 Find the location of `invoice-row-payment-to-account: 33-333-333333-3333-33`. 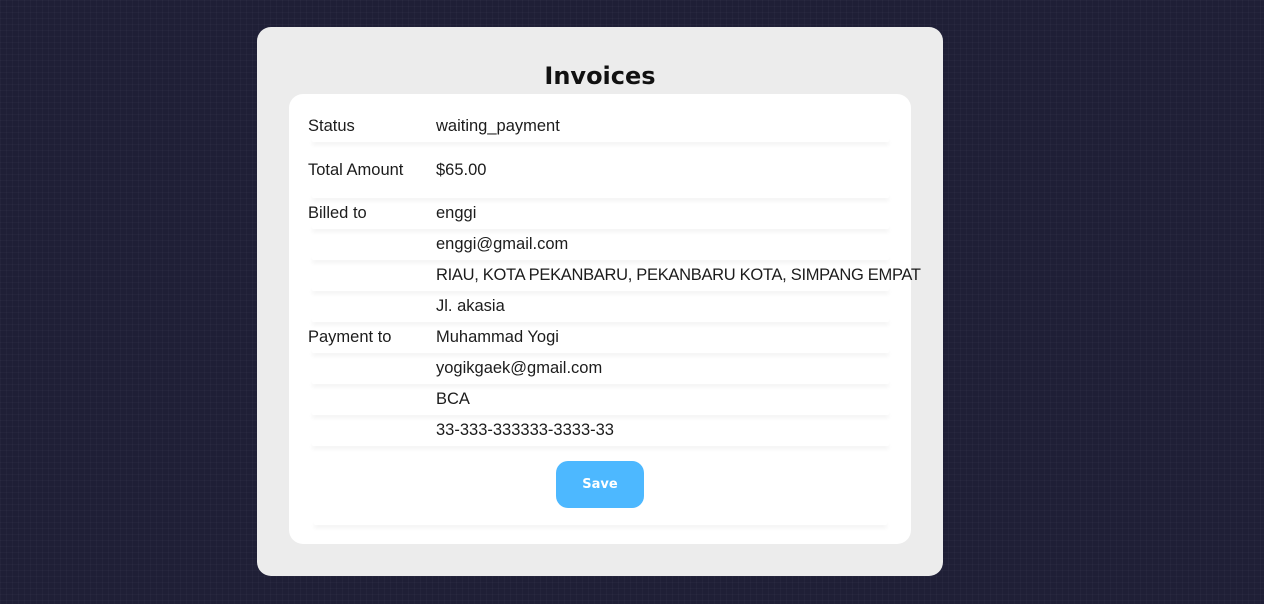

invoice-row-payment-to-account: 33-333-333333-3333-33 is located at coordinates (600, 430).